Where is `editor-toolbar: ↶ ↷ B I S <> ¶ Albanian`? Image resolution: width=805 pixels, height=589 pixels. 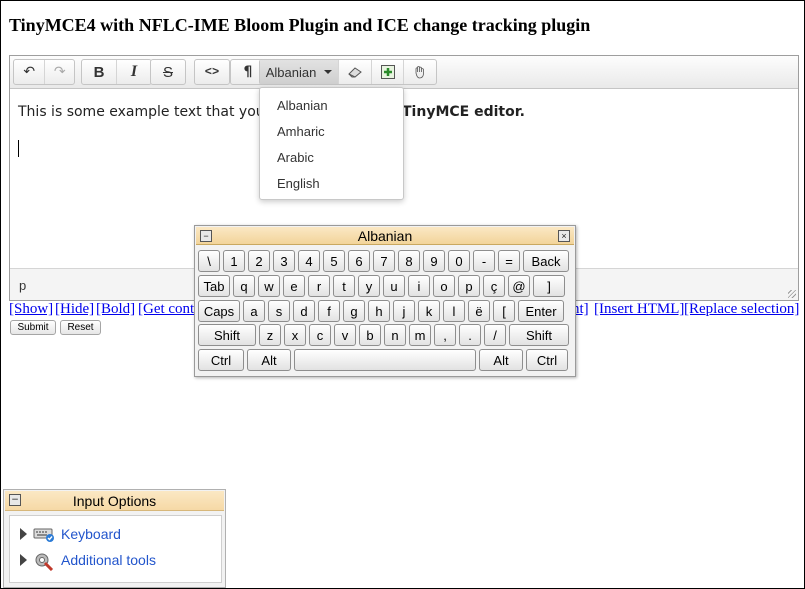
editor-toolbar: ↶ ↷ B I S <> ¶ Albanian is located at coordinates (404, 72).